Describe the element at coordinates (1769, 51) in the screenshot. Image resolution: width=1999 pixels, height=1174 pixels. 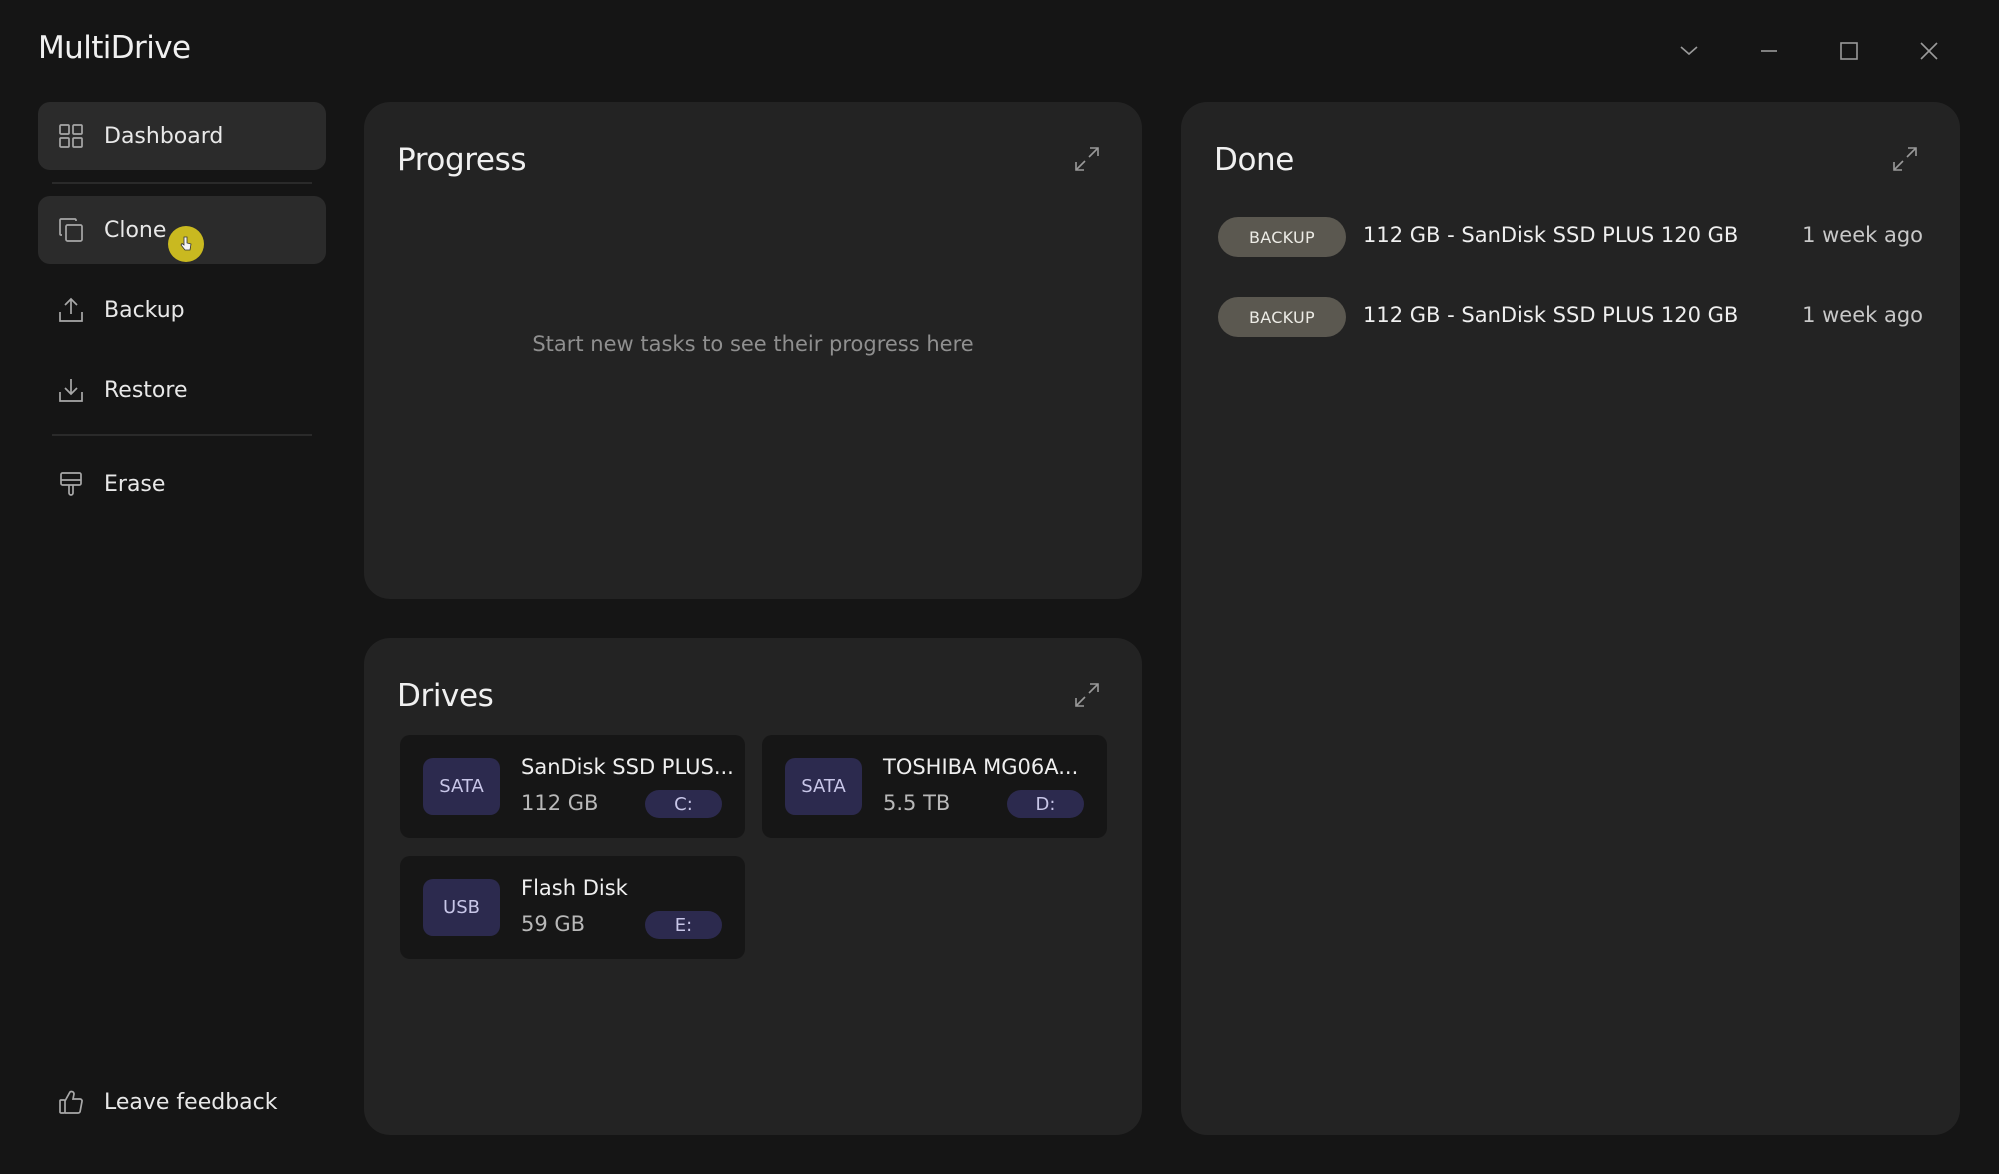
I see `minimize-icon` at that location.